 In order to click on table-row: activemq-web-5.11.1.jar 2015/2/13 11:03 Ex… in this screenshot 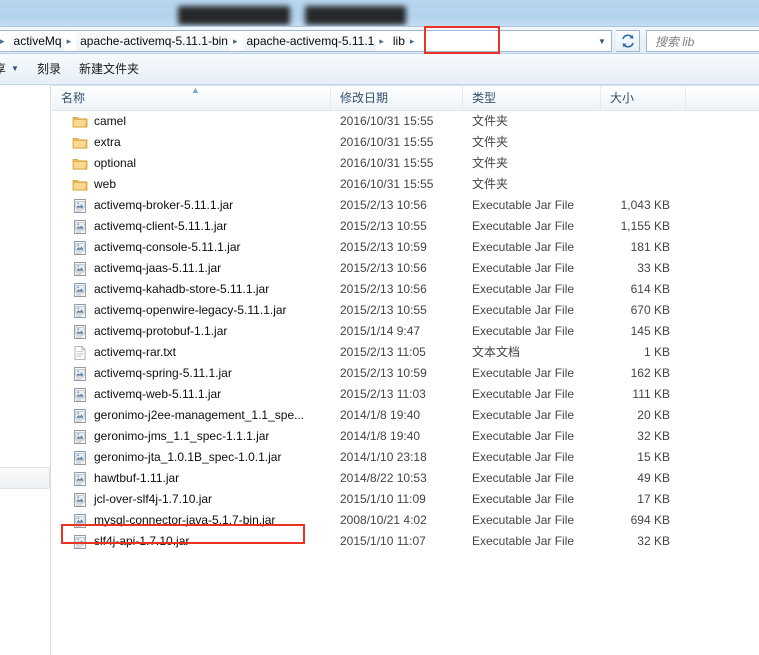, I will do `click(405, 394)`.